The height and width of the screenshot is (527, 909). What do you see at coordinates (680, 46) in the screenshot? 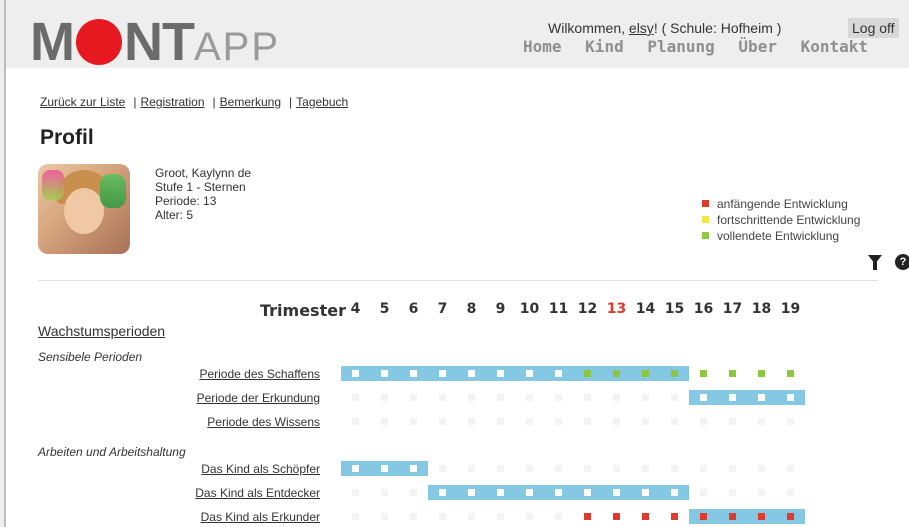
I see `nav-planung: Planung` at bounding box center [680, 46].